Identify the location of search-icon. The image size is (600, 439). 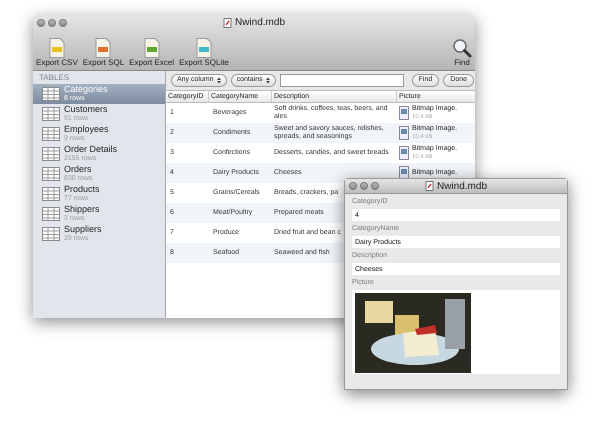
(462, 48).